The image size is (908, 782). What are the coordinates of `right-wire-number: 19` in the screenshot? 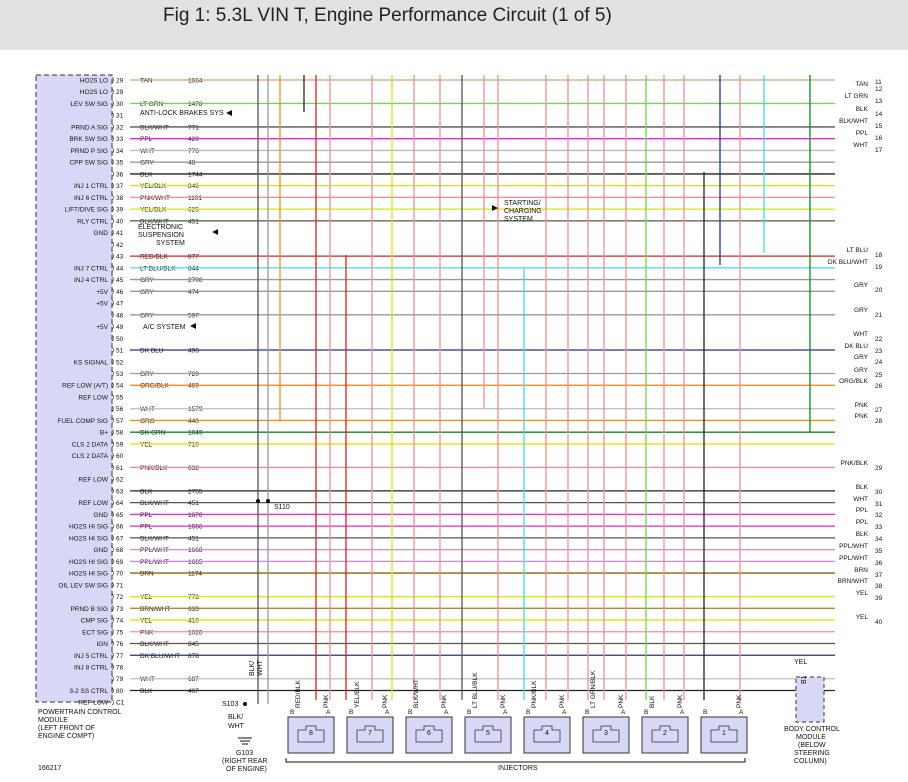 It's located at (879, 267).